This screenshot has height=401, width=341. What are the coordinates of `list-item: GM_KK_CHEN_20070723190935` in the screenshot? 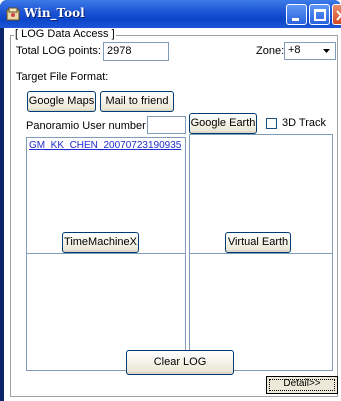 It's located at (106, 145).